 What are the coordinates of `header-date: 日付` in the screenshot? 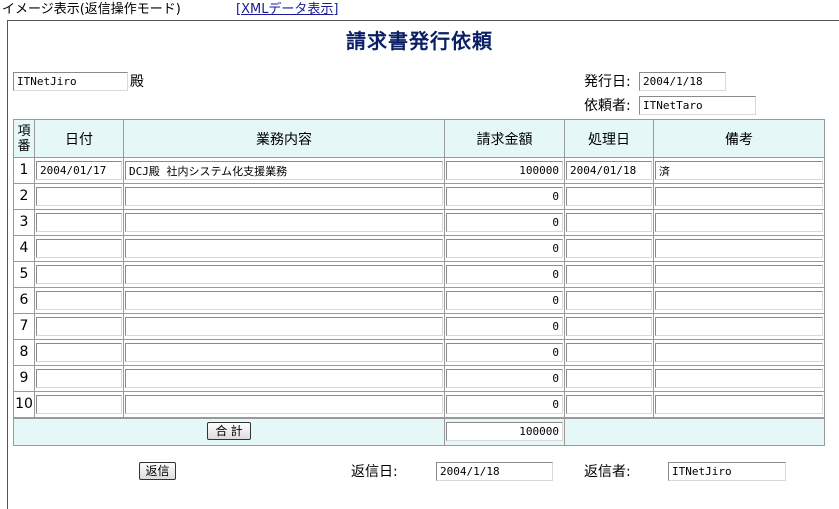 It's located at (79, 138).